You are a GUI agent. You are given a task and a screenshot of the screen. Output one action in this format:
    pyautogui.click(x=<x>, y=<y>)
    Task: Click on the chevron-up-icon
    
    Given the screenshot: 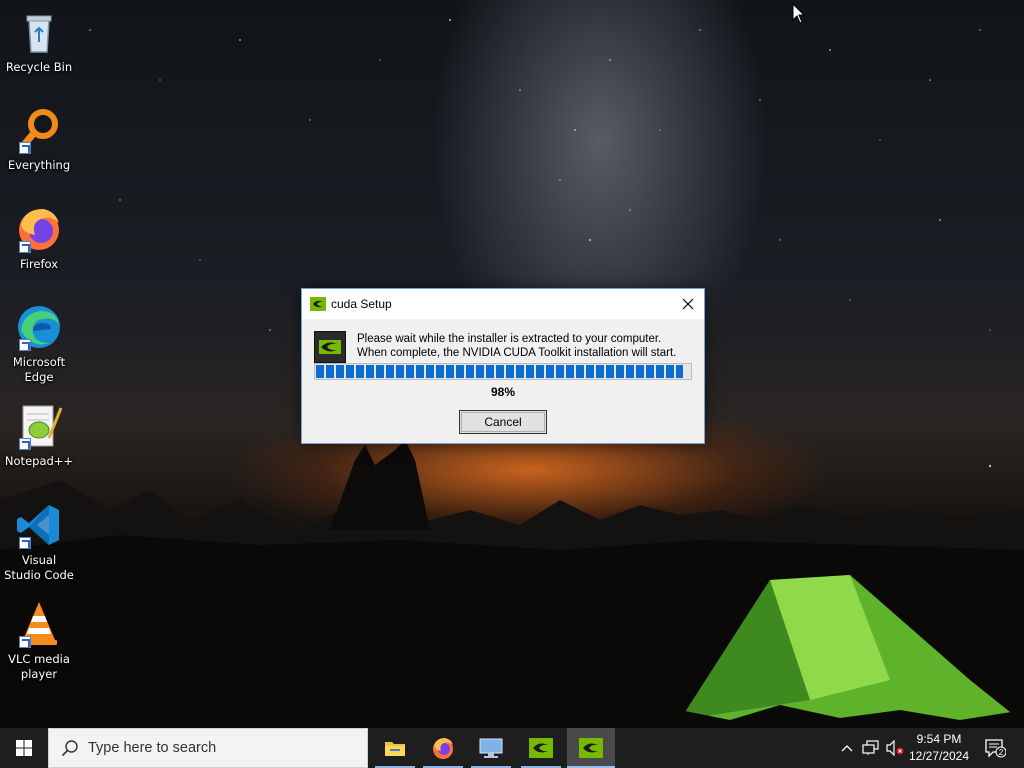 What is the action you would take?
    pyautogui.click(x=847, y=748)
    